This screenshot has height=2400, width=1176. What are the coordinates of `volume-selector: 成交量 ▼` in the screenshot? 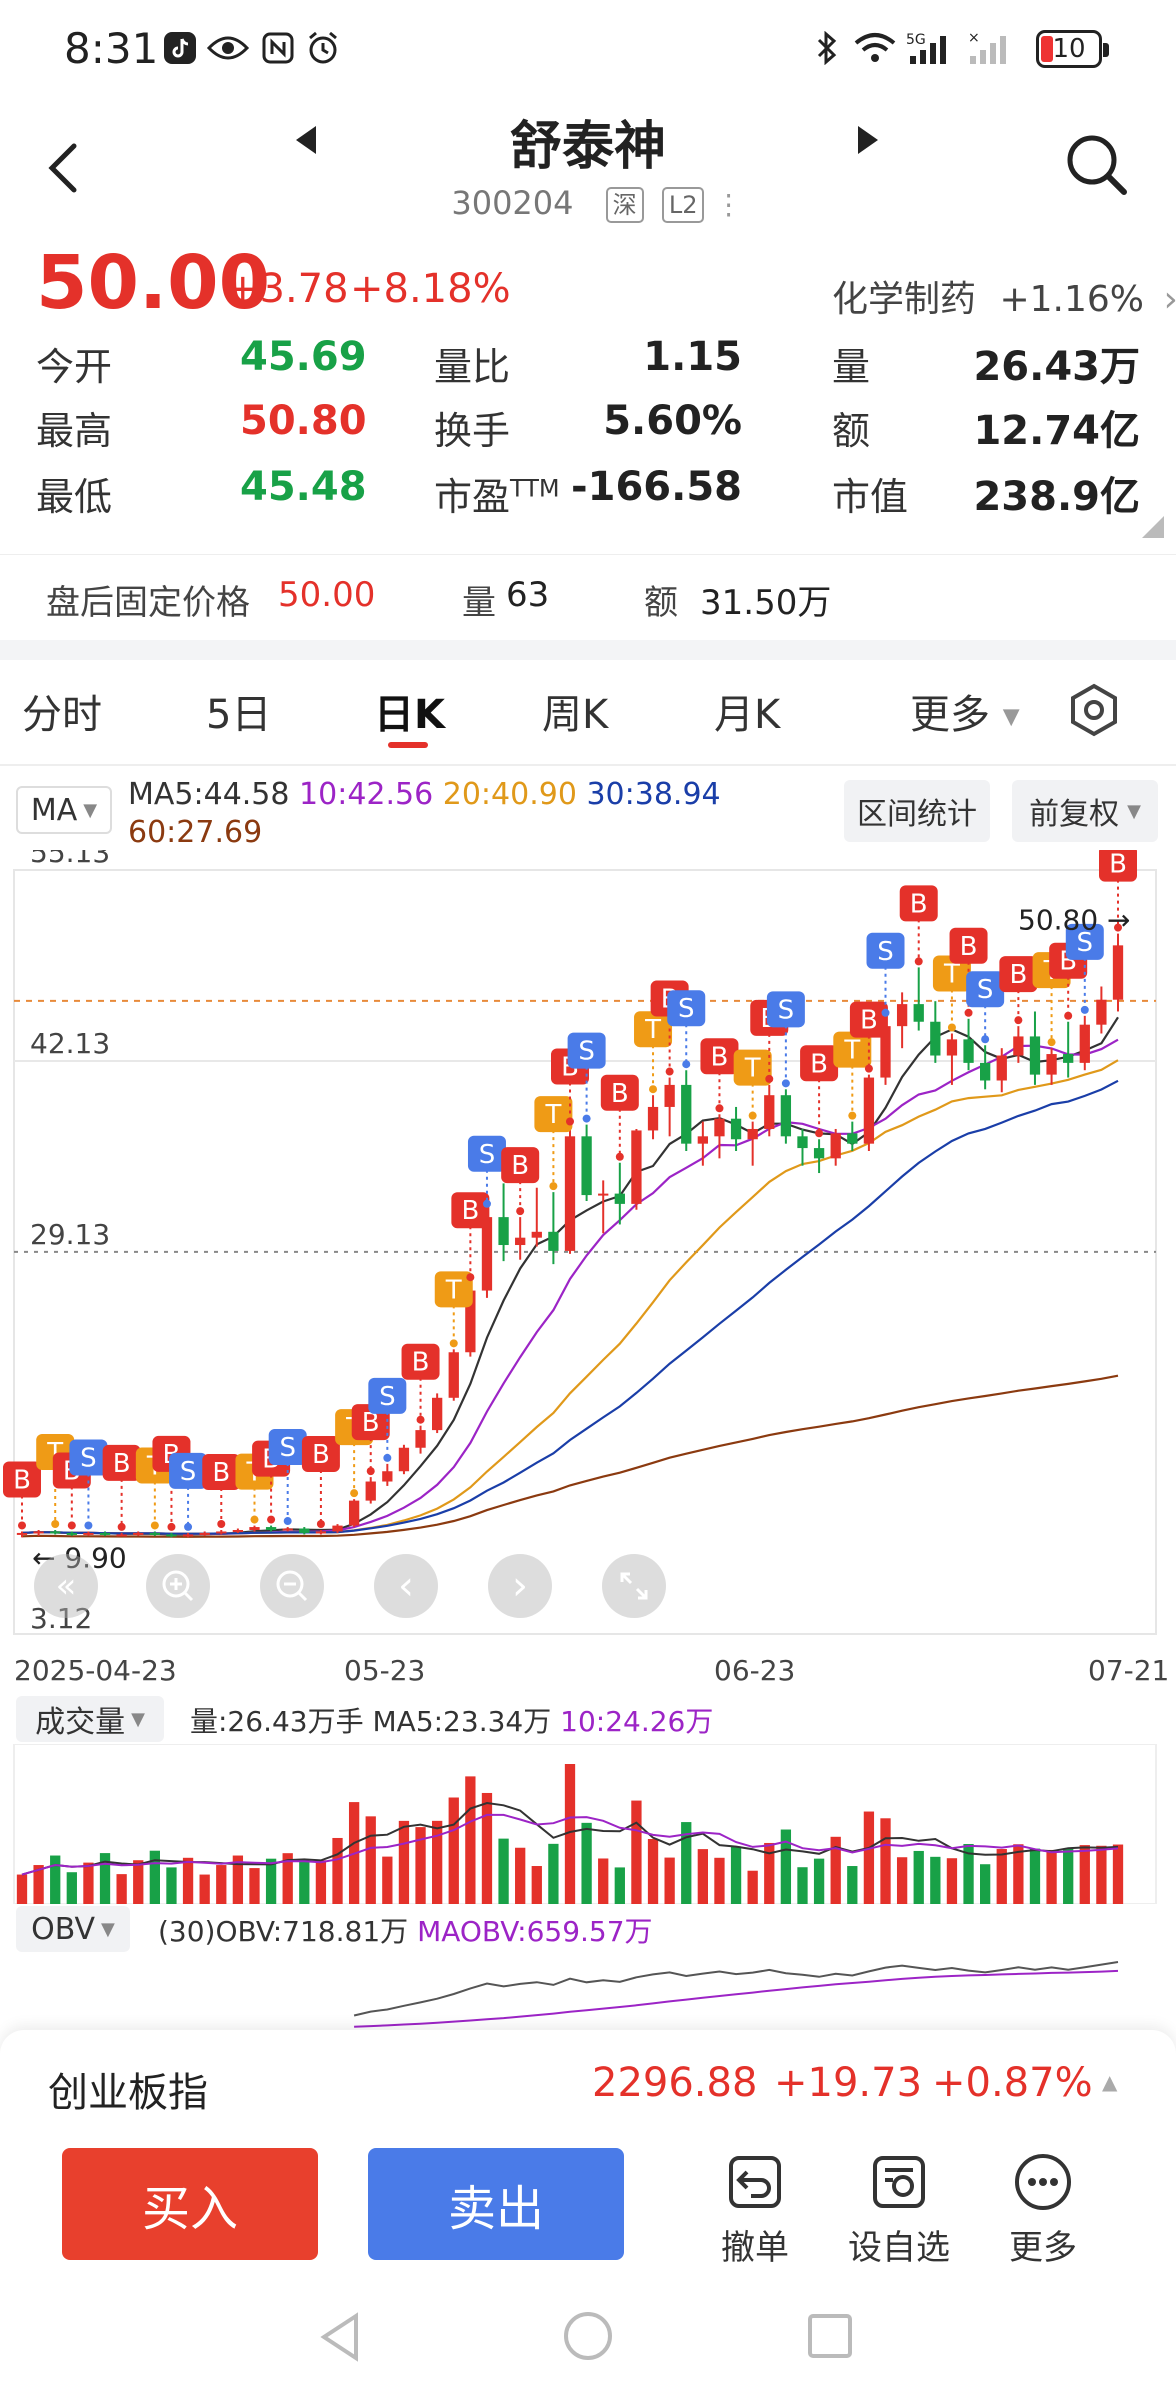 It's located at (90, 1719).